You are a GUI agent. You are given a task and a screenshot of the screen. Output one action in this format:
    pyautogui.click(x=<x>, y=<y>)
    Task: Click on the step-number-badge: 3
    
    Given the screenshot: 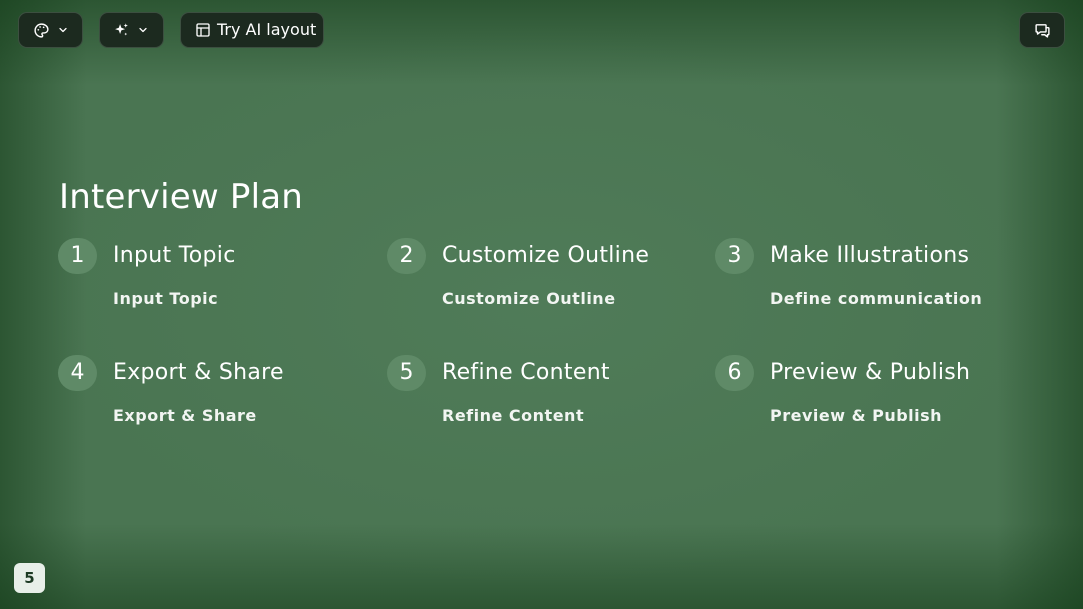 What is the action you would take?
    pyautogui.click(x=734, y=256)
    